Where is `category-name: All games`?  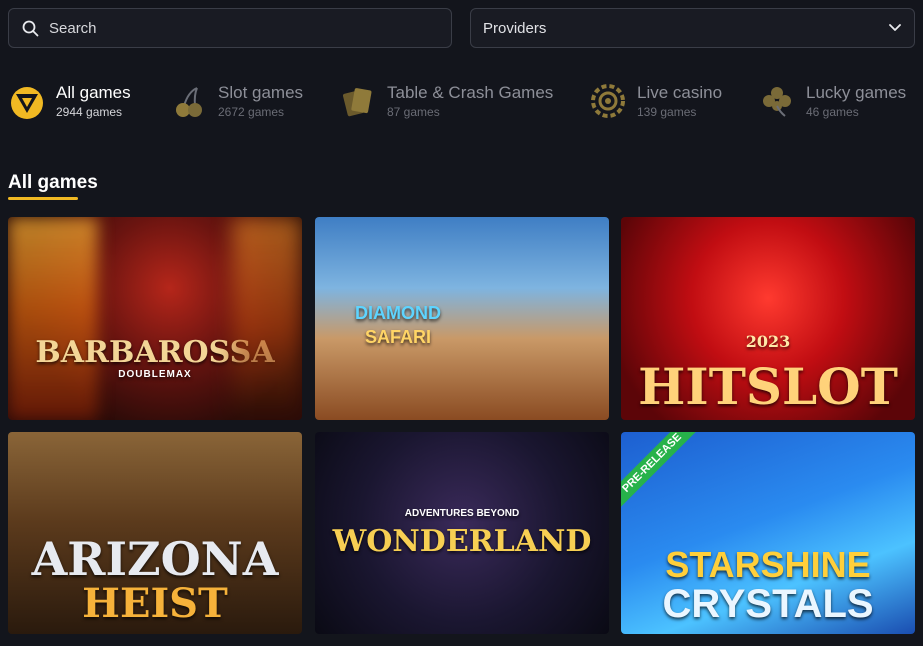
category-name: All games is located at coordinates (93, 92).